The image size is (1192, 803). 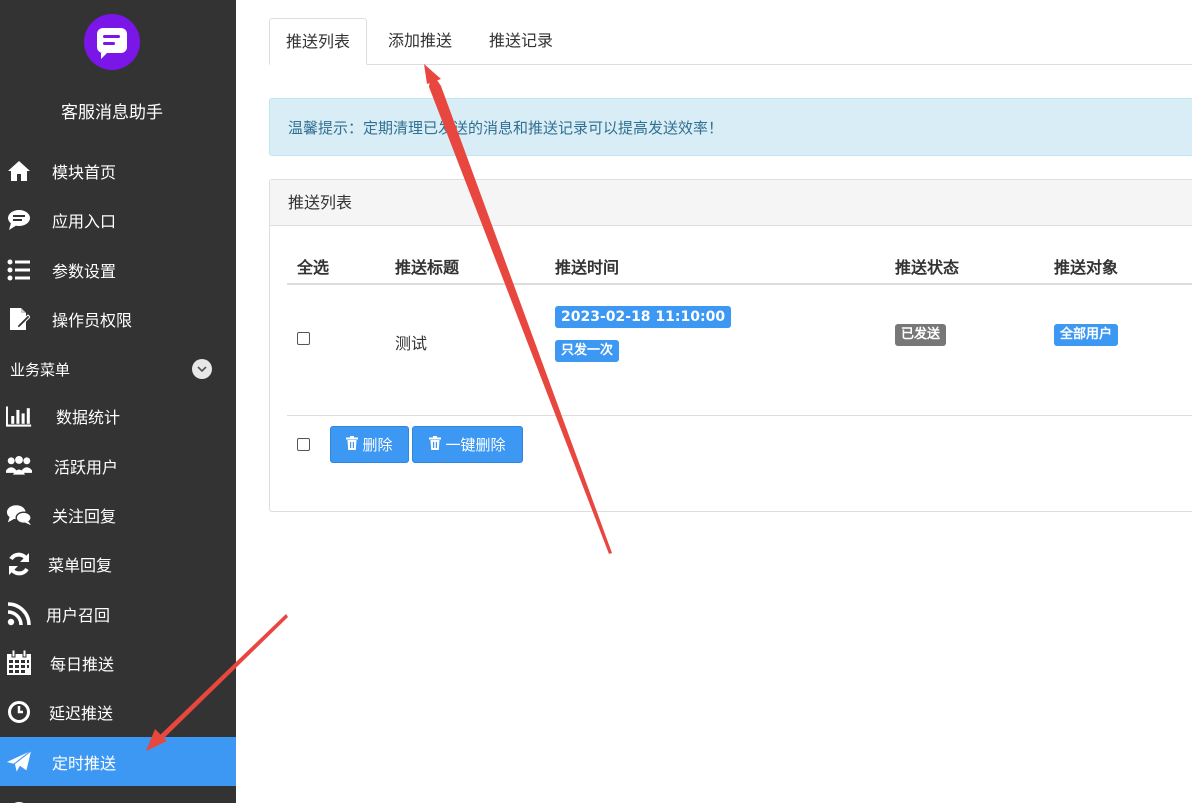 I want to click on users-icon, so click(x=19, y=466).